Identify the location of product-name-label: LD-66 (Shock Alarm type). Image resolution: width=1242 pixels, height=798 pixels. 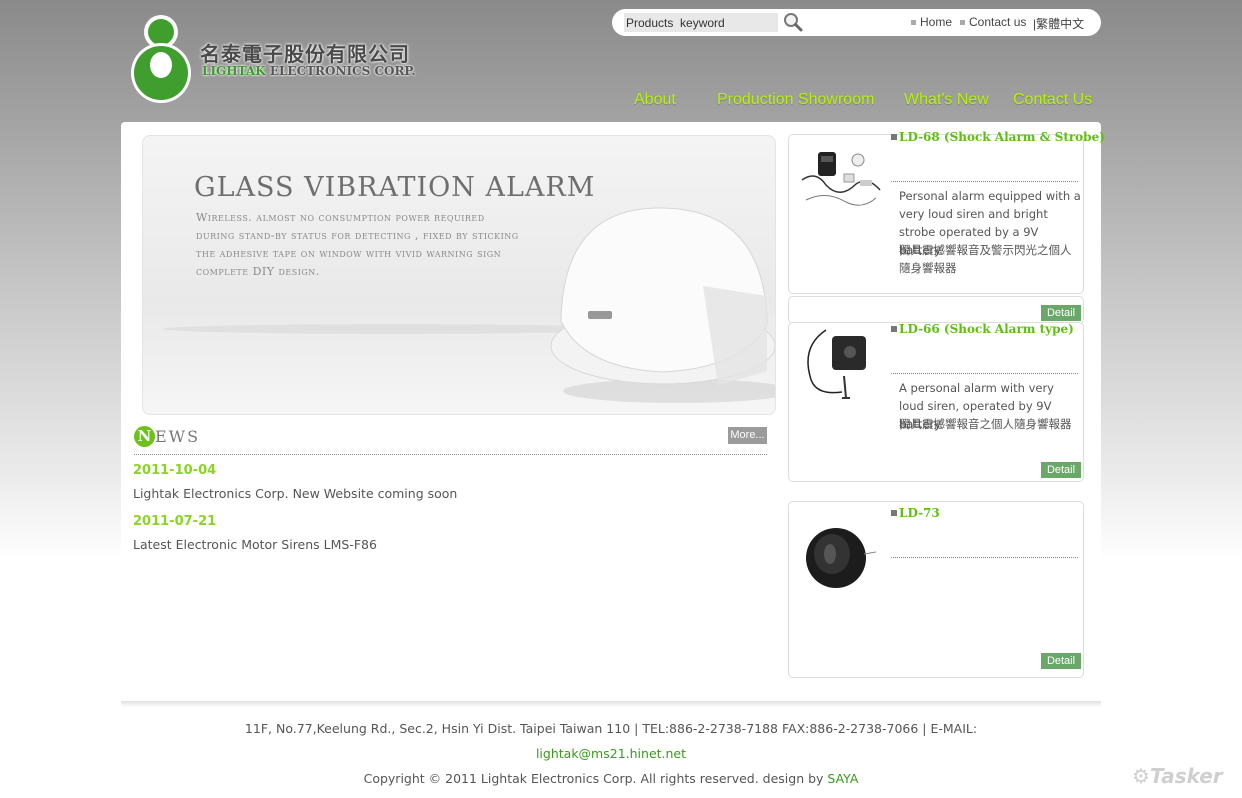
(986, 329).